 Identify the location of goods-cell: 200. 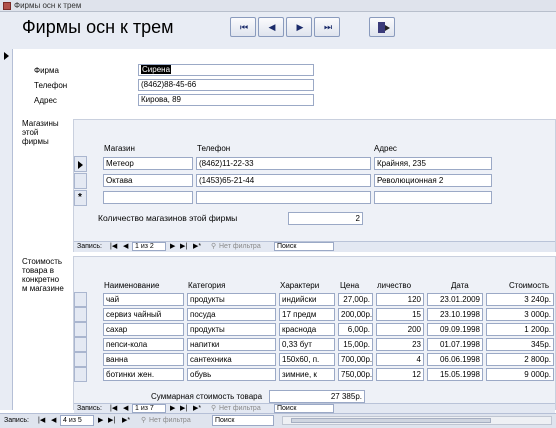
(400, 329).